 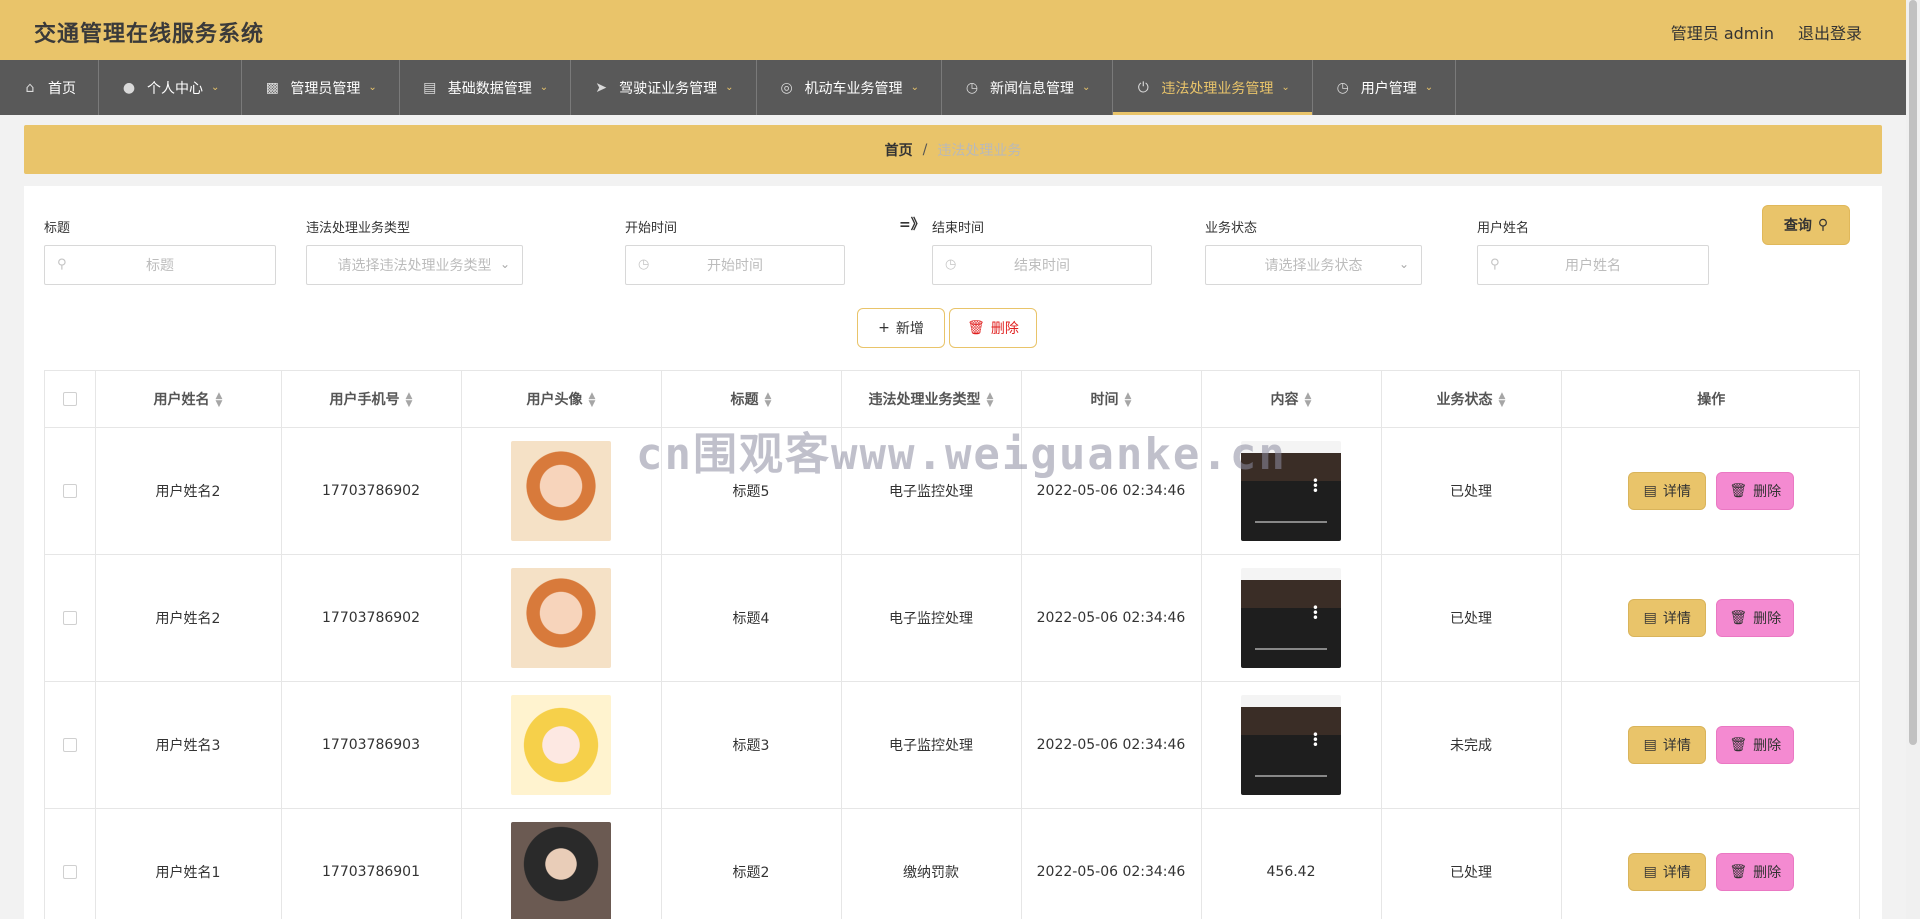 I want to click on cell-content: • • •, so click(x=1291, y=618).